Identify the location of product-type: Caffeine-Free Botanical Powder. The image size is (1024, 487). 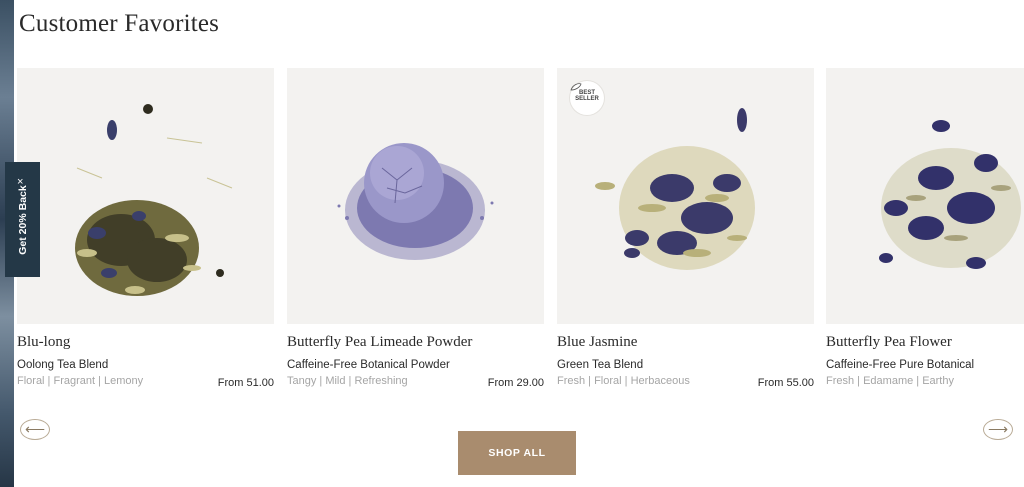
(368, 365).